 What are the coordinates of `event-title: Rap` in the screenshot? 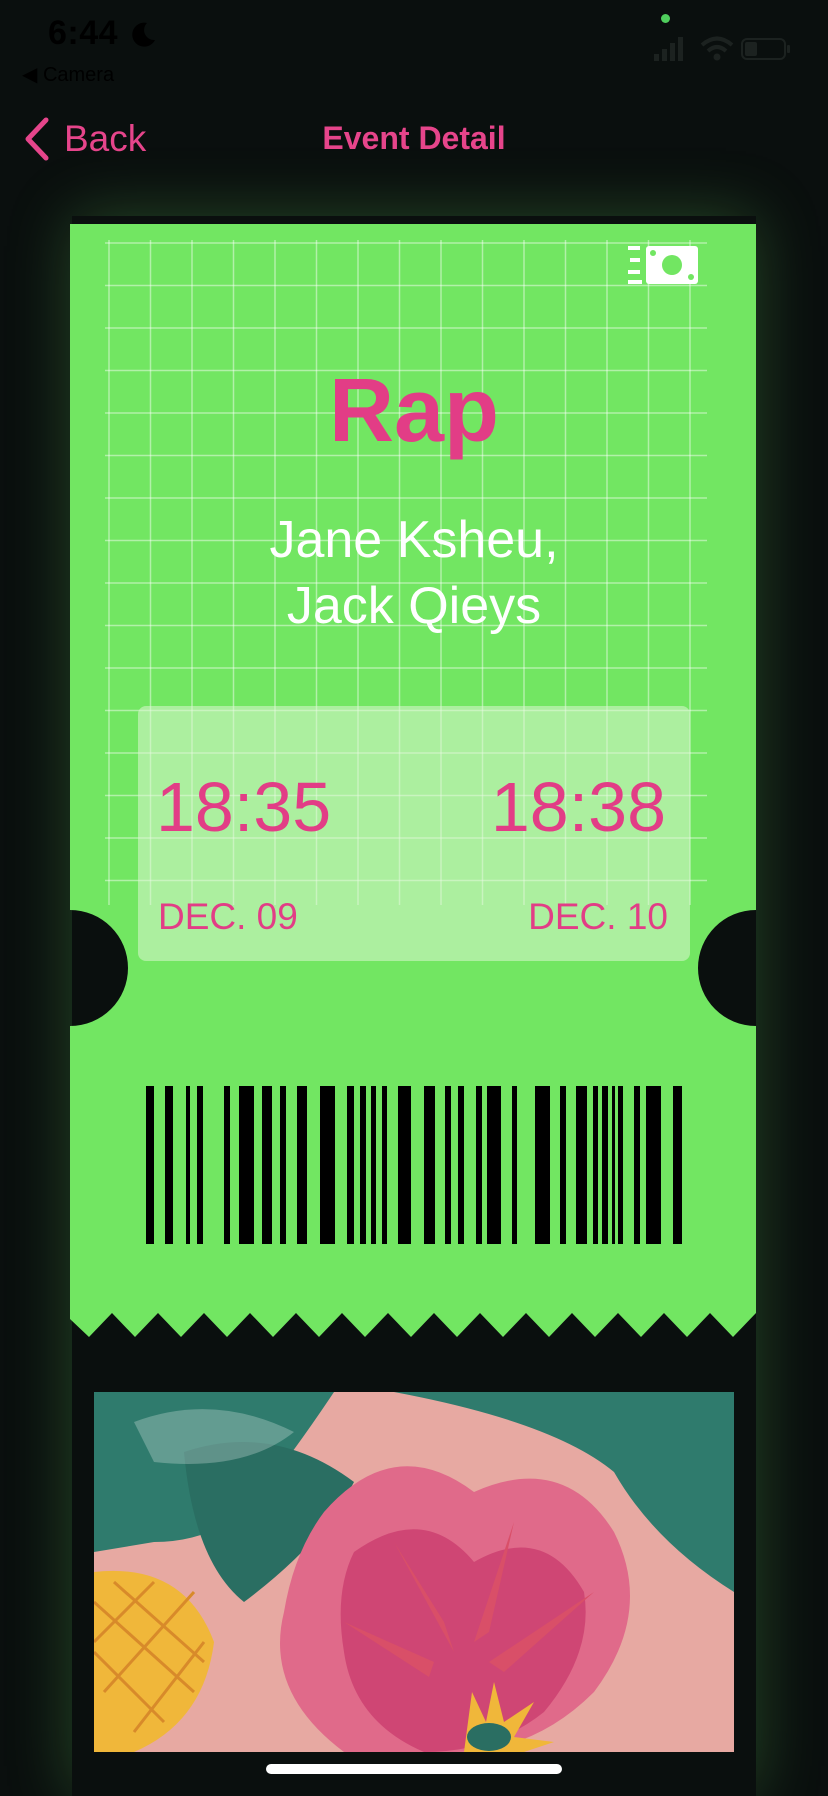 It's located at (414, 411).